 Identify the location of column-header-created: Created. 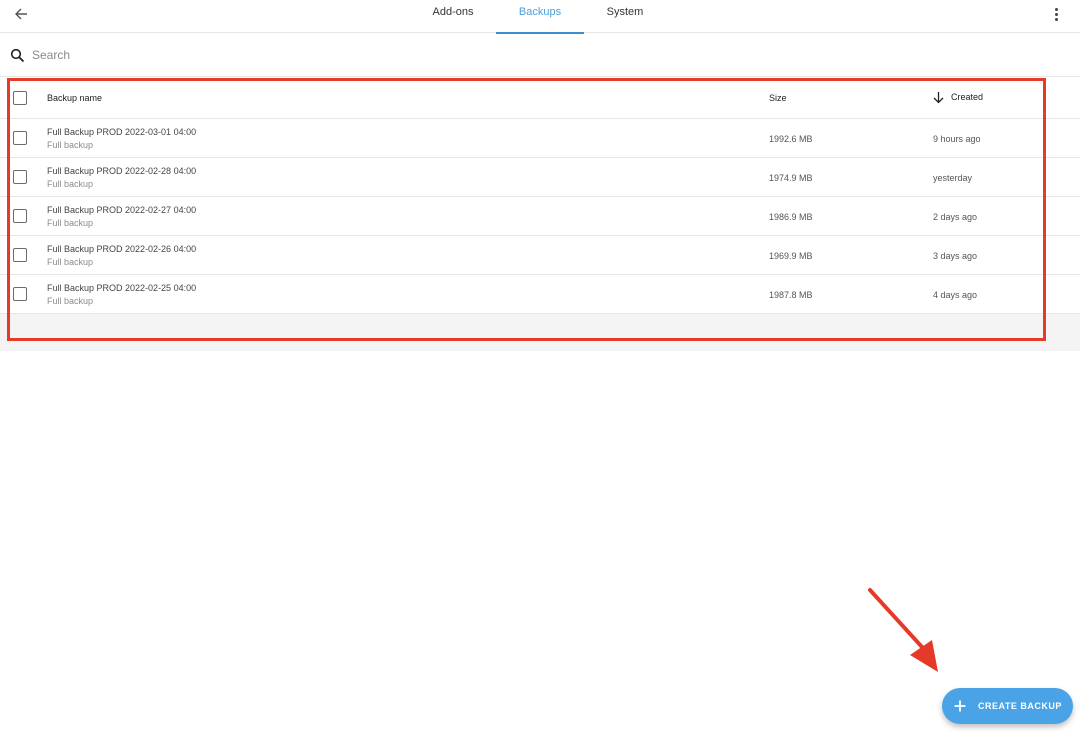
(957, 97).